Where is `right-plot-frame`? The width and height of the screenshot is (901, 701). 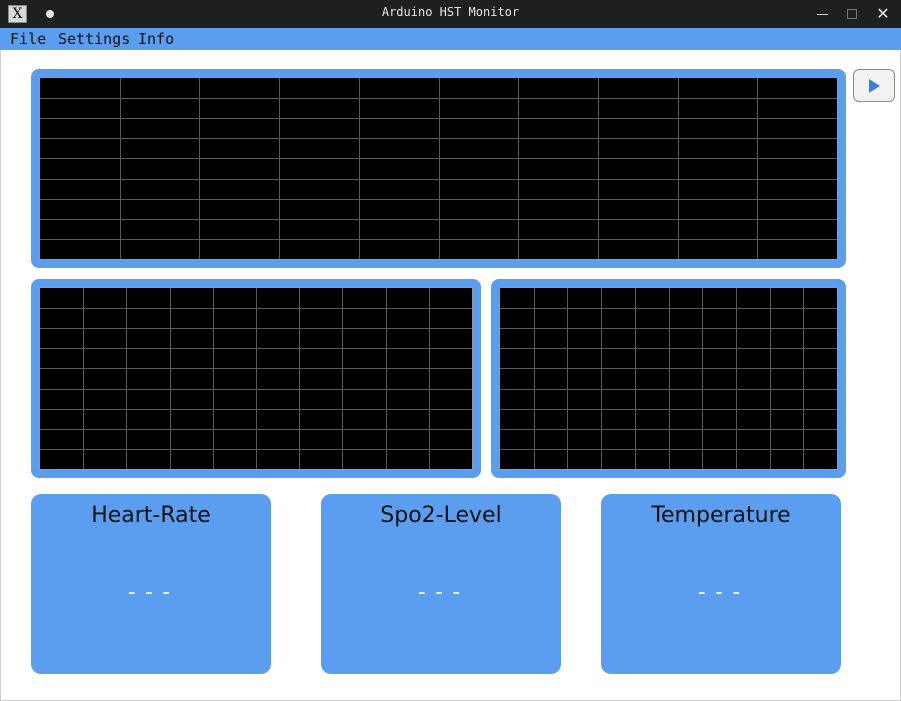 right-plot-frame is located at coordinates (668, 378).